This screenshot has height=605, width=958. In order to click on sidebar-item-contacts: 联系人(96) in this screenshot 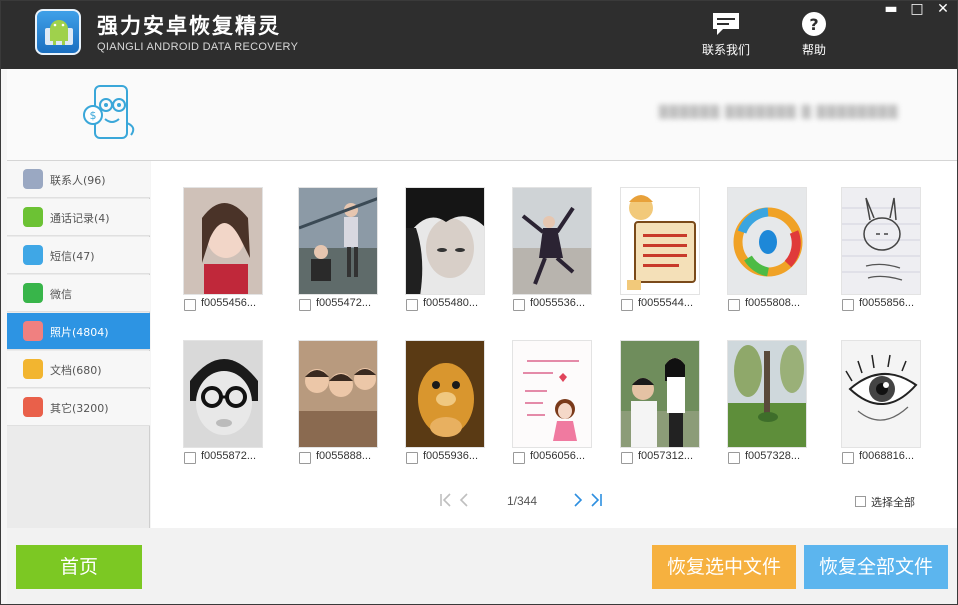, I will do `click(78, 179)`.